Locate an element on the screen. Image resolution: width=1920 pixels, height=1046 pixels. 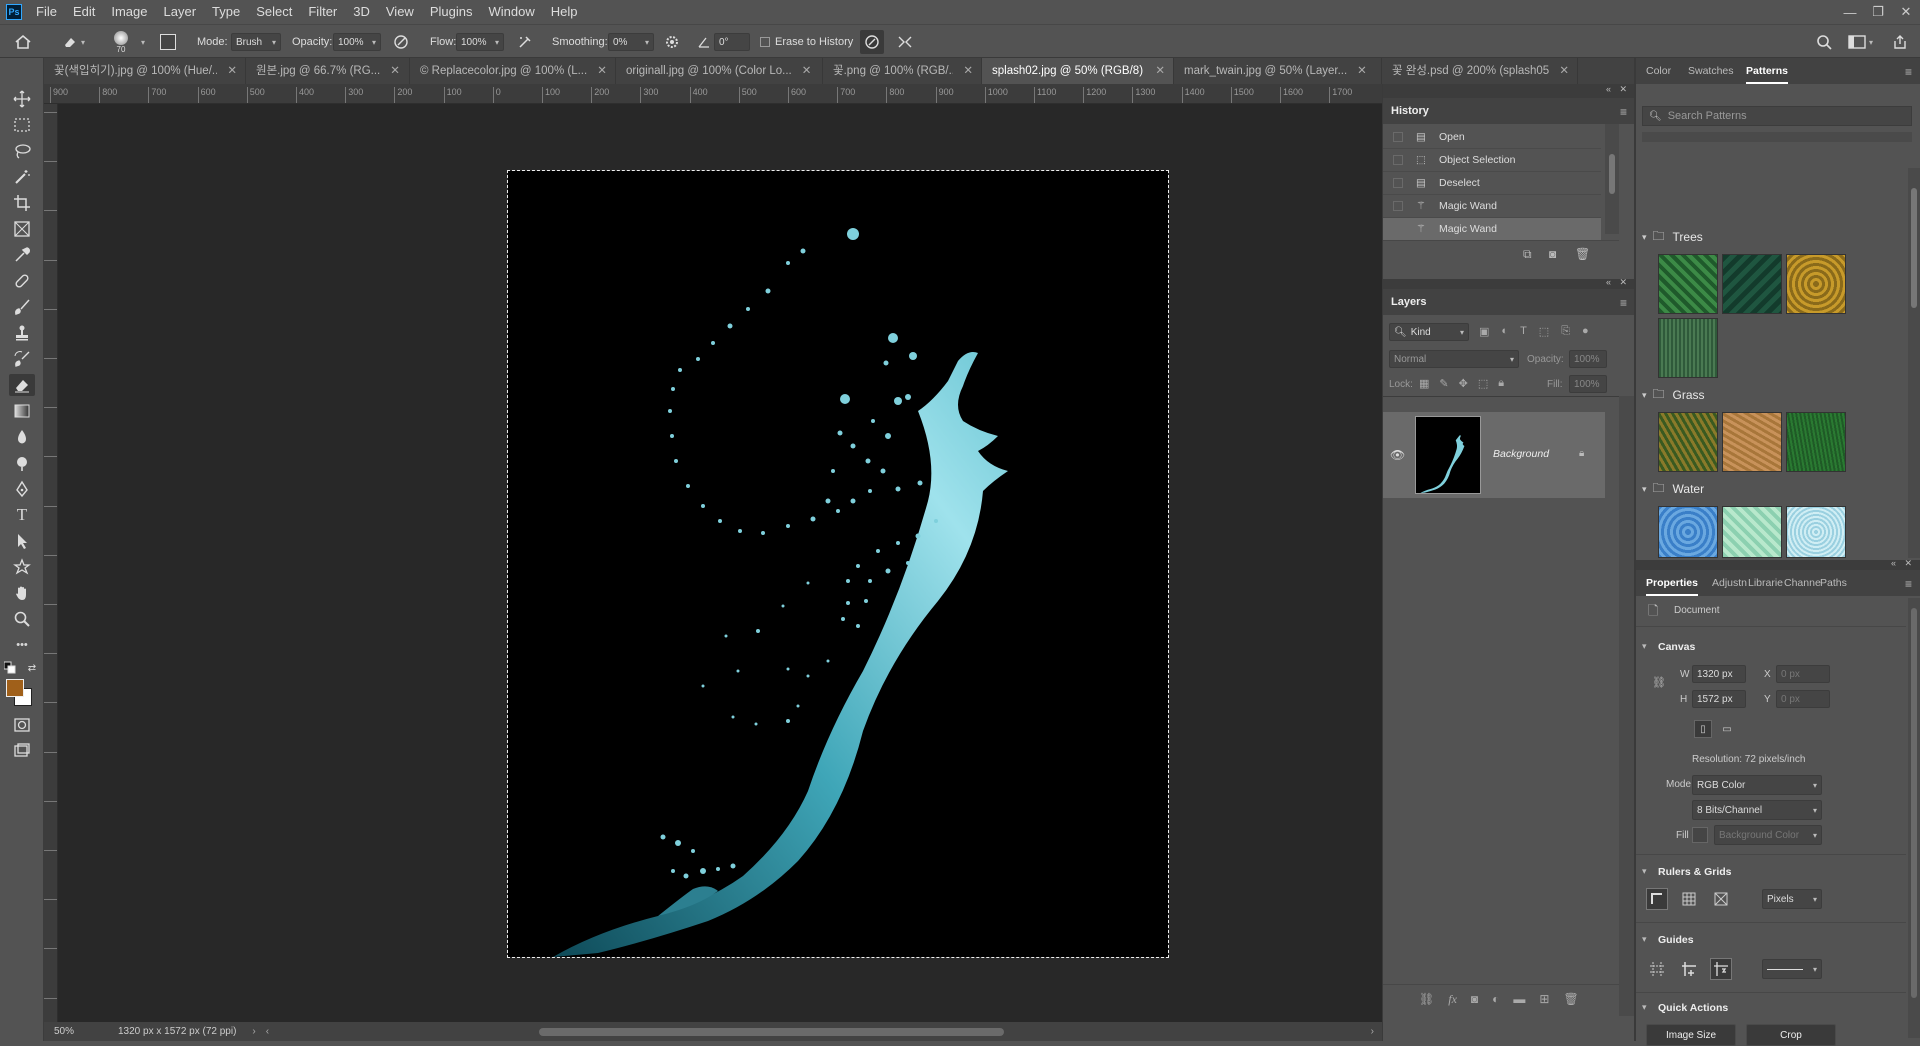
link-dimensions-icon: ⛓︎ is located at coordinates (1659, 682).